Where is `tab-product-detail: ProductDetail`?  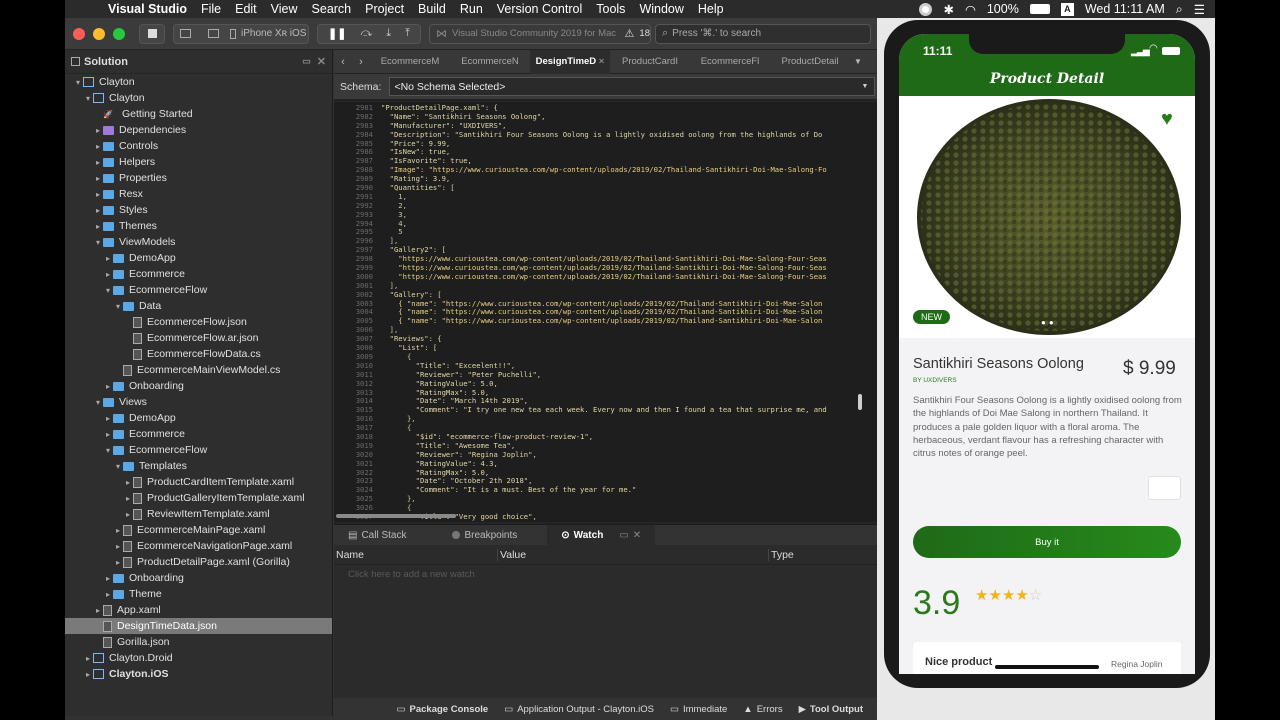 tab-product-detail: ProductDetail is located at coordinates (810, 61).